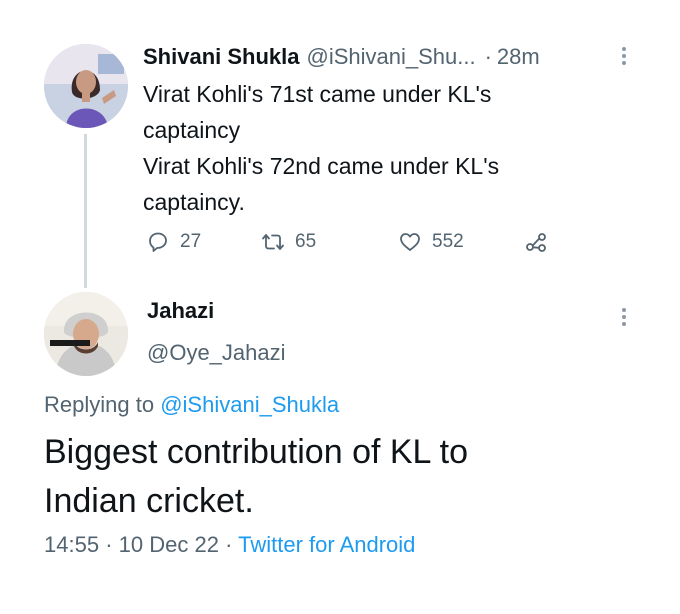  I want to click on share-button, so click(541, 242).